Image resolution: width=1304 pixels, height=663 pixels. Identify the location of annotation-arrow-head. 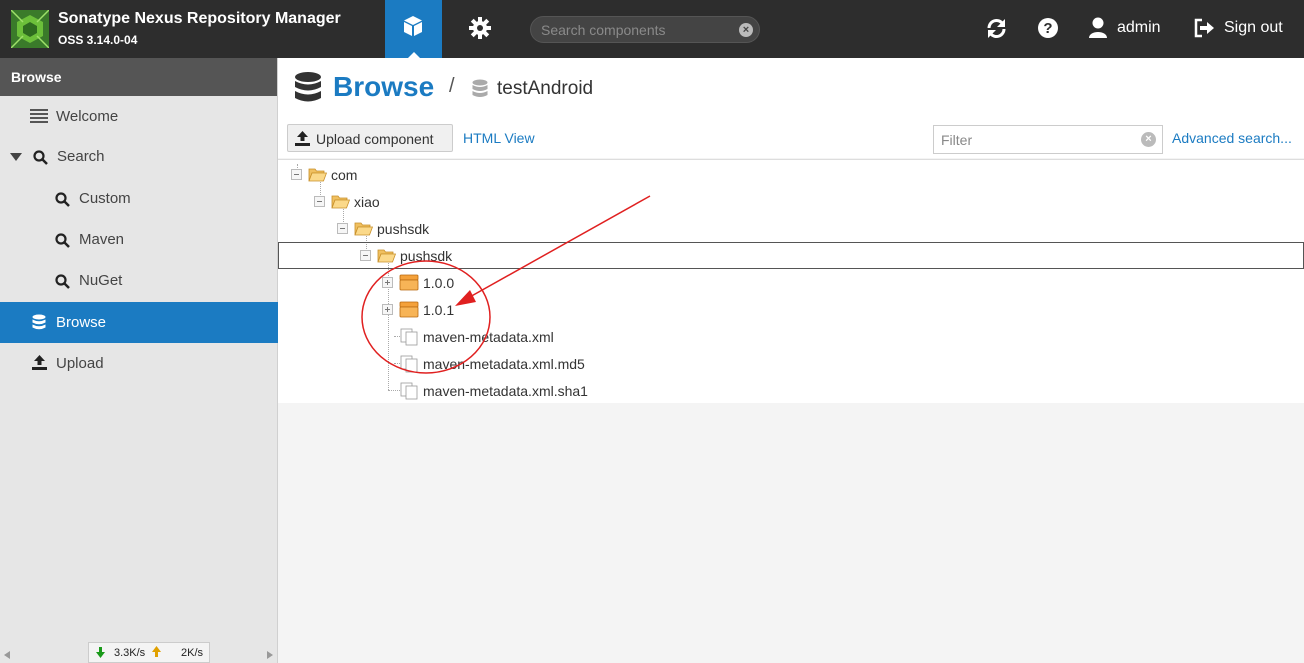
(465, 298).